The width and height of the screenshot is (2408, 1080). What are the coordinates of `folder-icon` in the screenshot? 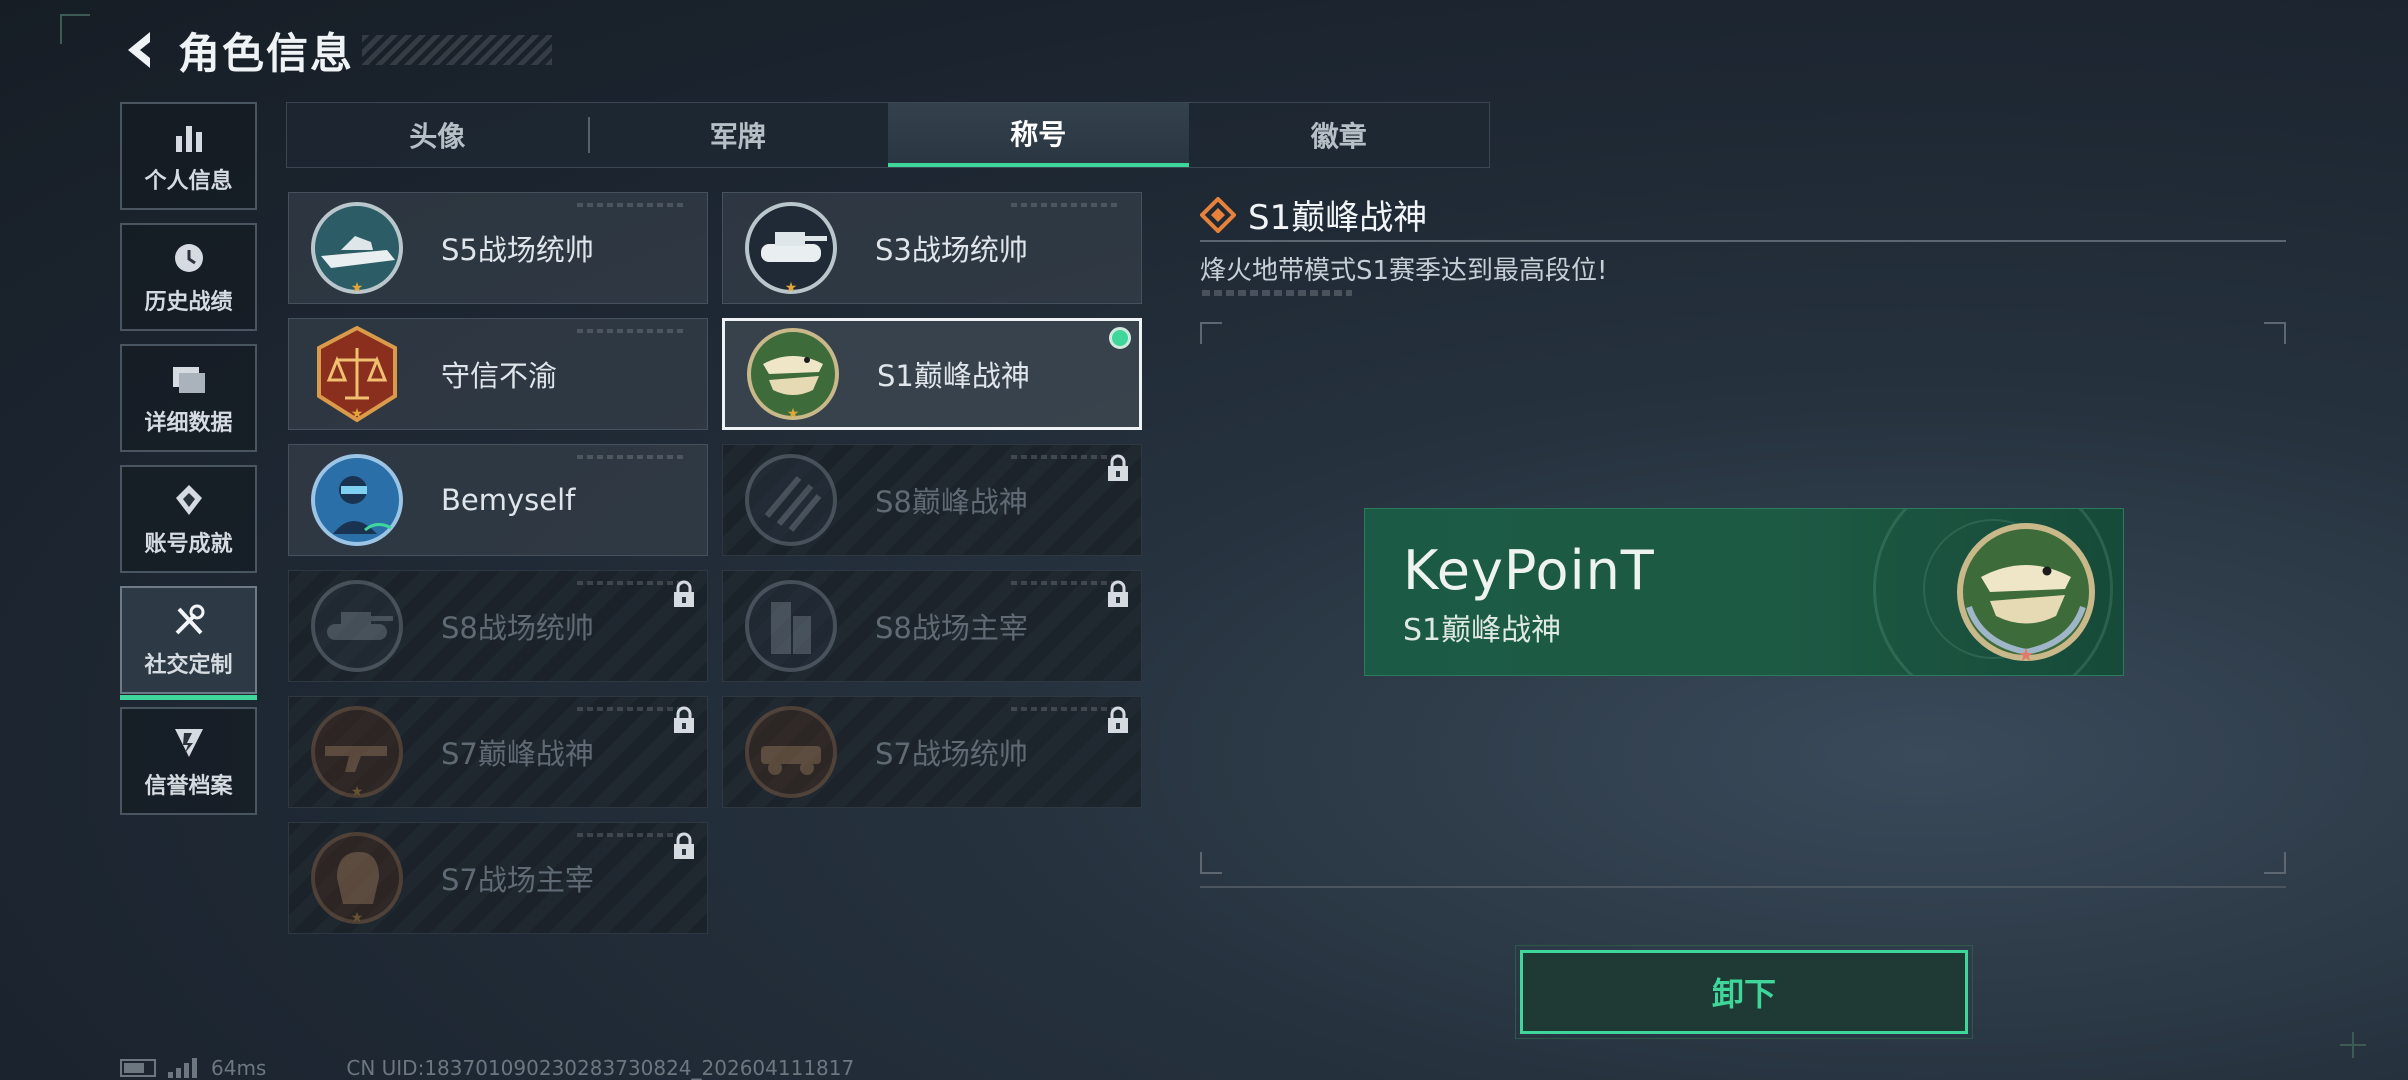 It's located at (189, 379).